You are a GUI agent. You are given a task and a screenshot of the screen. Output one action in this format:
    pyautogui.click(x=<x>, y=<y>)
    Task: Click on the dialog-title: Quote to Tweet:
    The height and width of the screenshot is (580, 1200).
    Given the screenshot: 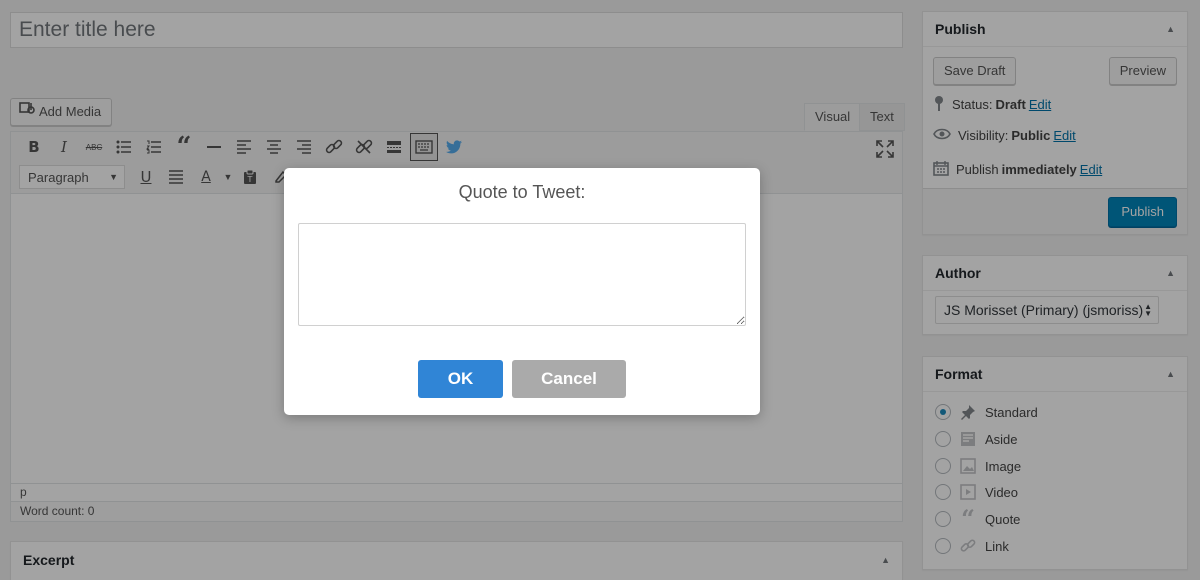 What is the action you would take?
    pyautogui.click(x=522, y=192)
    